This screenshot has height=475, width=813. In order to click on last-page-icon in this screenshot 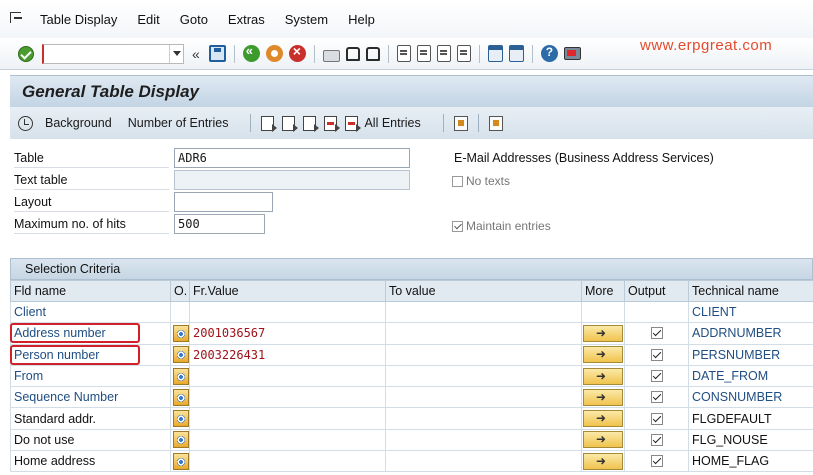, I will do `click(463, 53)`.